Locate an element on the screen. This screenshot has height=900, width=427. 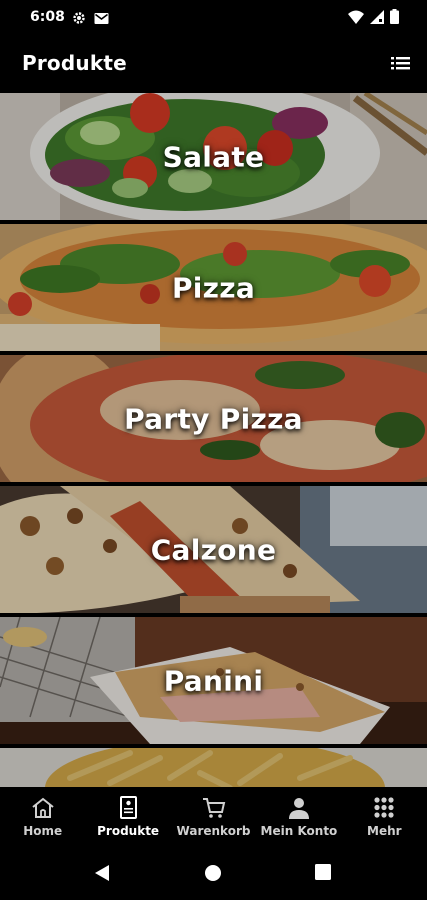
app-bar: Produkte is located at coordinates (213, 64).